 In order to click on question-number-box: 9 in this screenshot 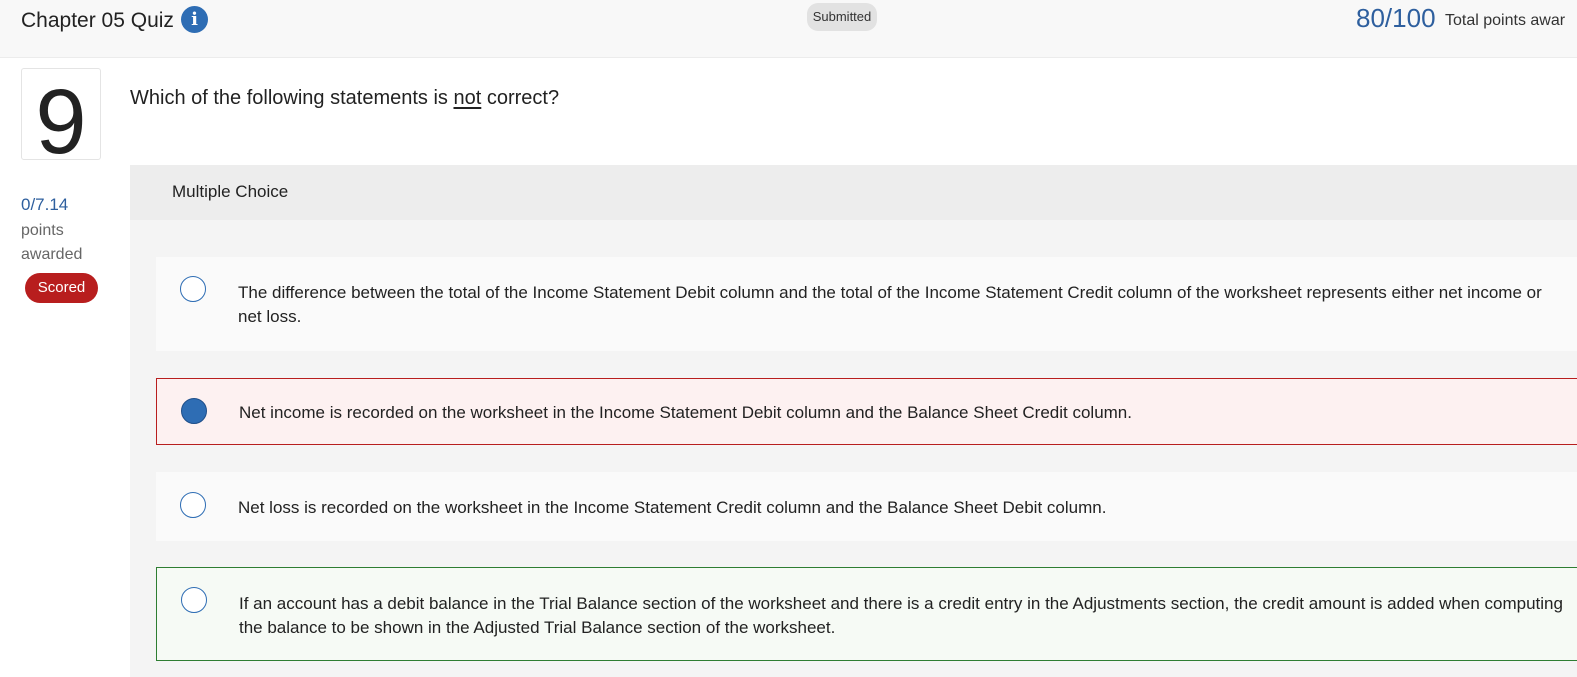, I will do `click(61, 114)`.